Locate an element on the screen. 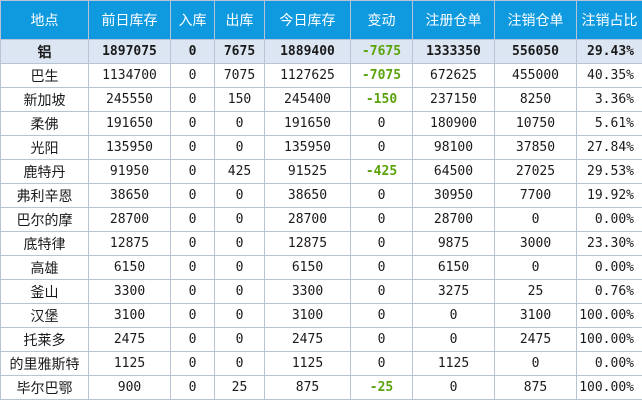  cell-today-stock: 3300 is located at coordinates (307, 291).